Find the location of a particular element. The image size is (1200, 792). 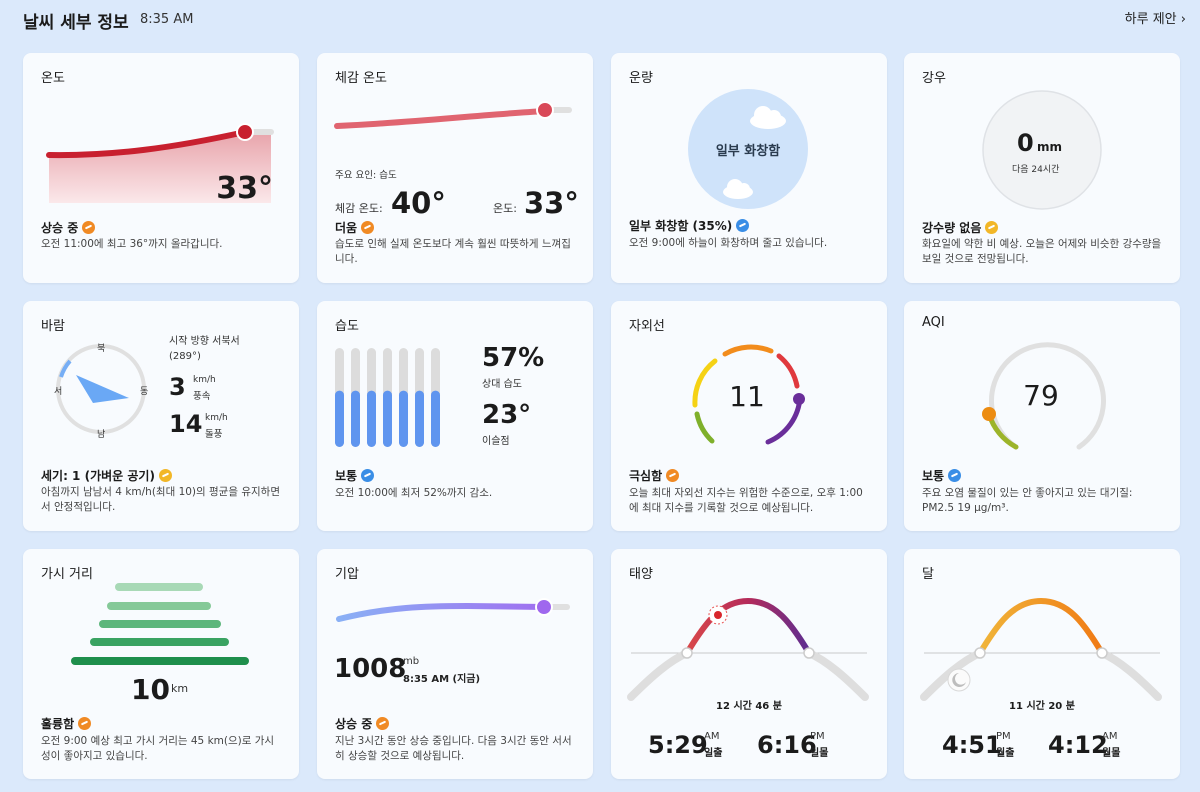

feels-label: 체감 온도: is located at coordinates (359, 208).